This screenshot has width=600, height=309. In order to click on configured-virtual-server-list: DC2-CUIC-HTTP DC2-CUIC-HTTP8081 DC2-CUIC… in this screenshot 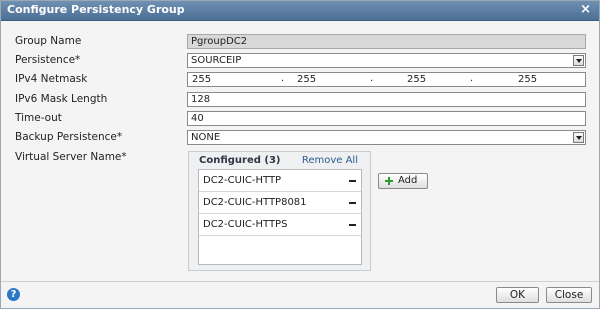, I will do `click(280, 217)`.